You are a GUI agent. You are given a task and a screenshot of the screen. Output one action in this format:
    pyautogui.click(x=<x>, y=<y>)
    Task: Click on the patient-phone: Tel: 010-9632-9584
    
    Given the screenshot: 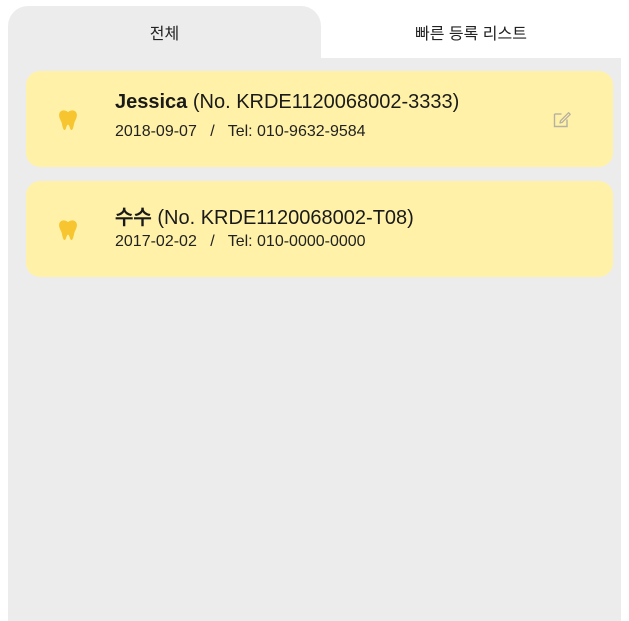 What is the action you would take?
    pyautogui.click(x=296, y=131)
    